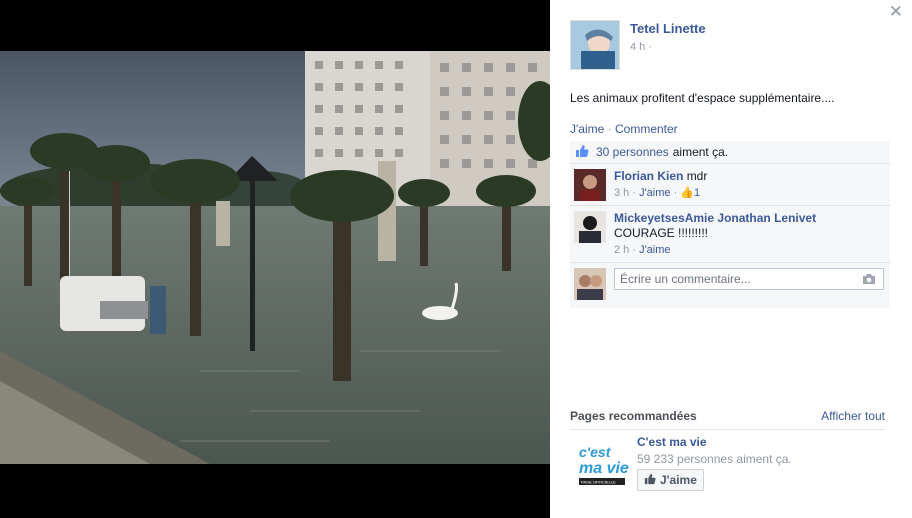 The image size is (912, 518). Describe the element at coordinates (632, 152) in the screenshot. I see `likes-count-link: 30 personnes` at that location.